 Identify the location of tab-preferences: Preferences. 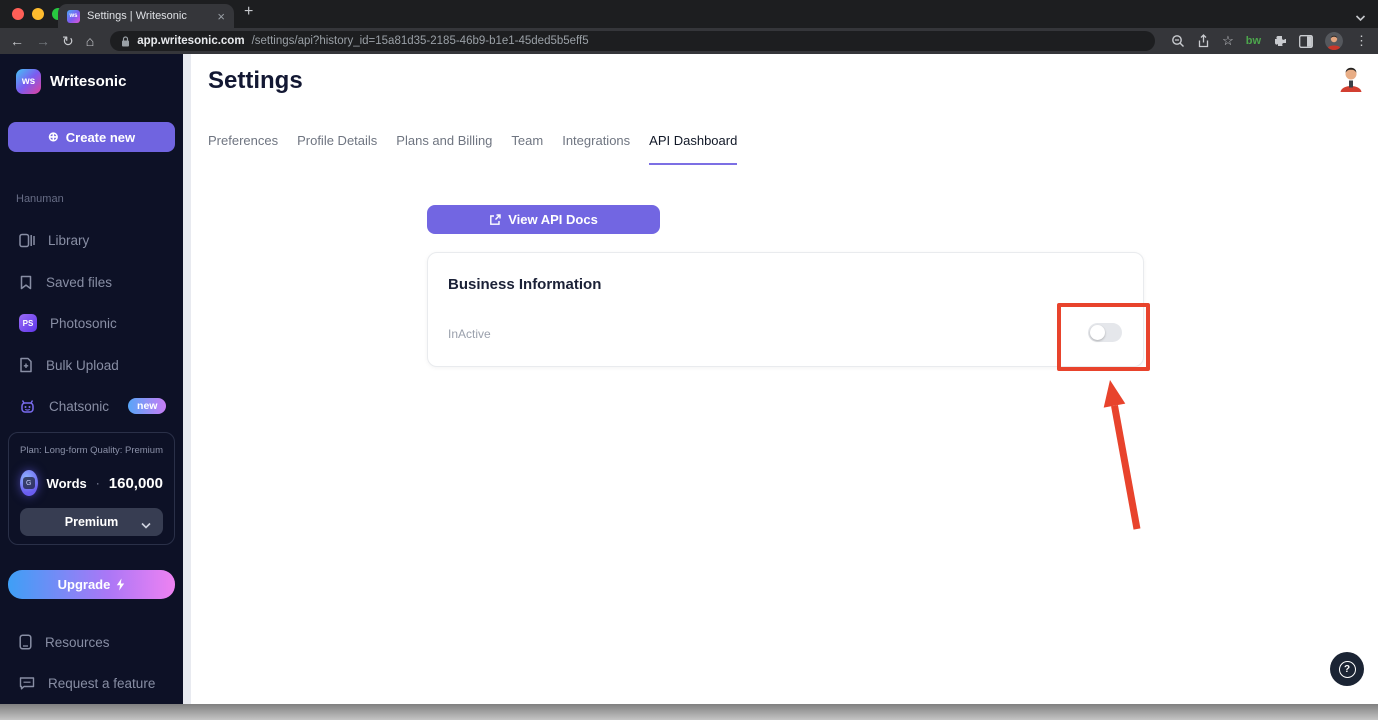
(243, 149).